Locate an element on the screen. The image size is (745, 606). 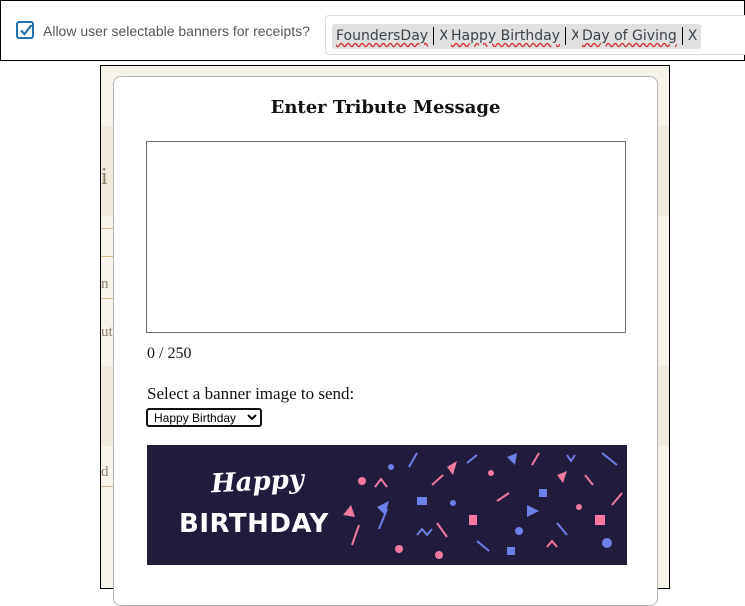
modal-title: Enter Tribute Message is located at coordinates (385, 107).